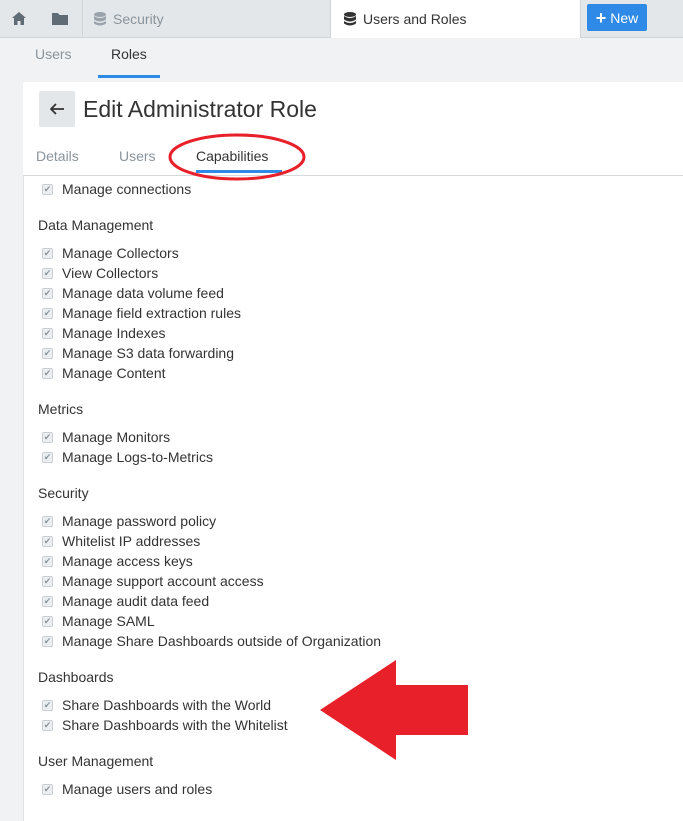  What do you see at coordinates (23, 498) in the screenshot?
I see `divider` at bounding box center [23, 498].